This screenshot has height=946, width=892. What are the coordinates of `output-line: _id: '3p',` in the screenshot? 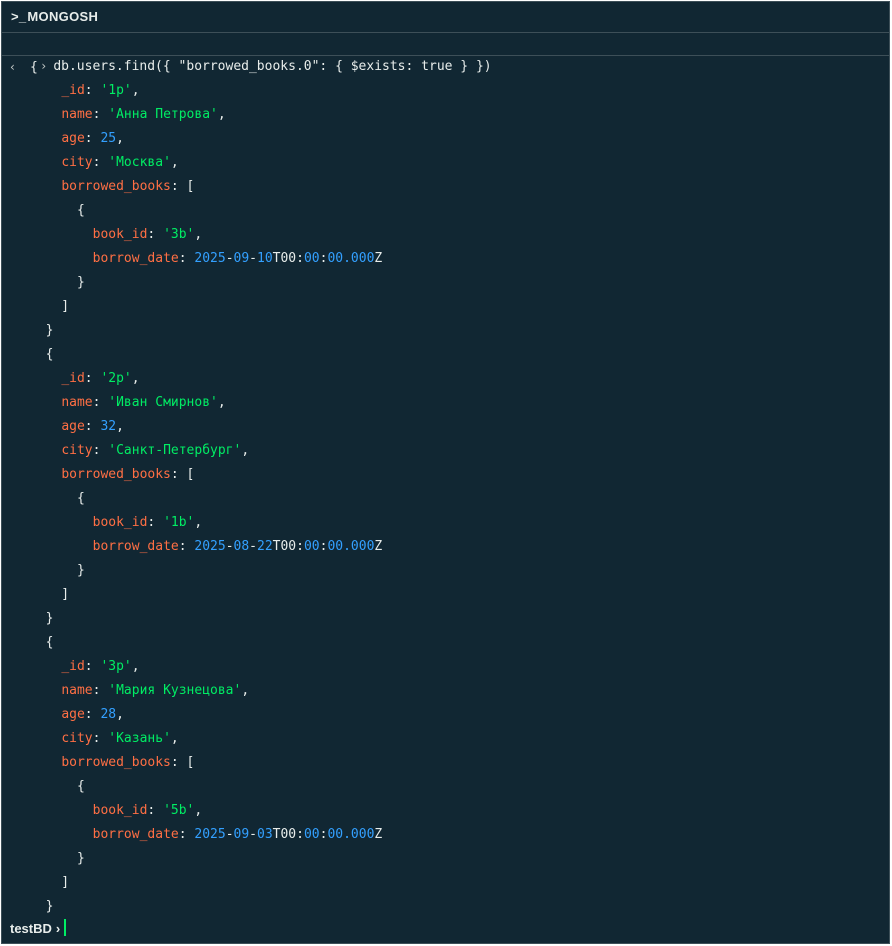 It's located at (100, 666).